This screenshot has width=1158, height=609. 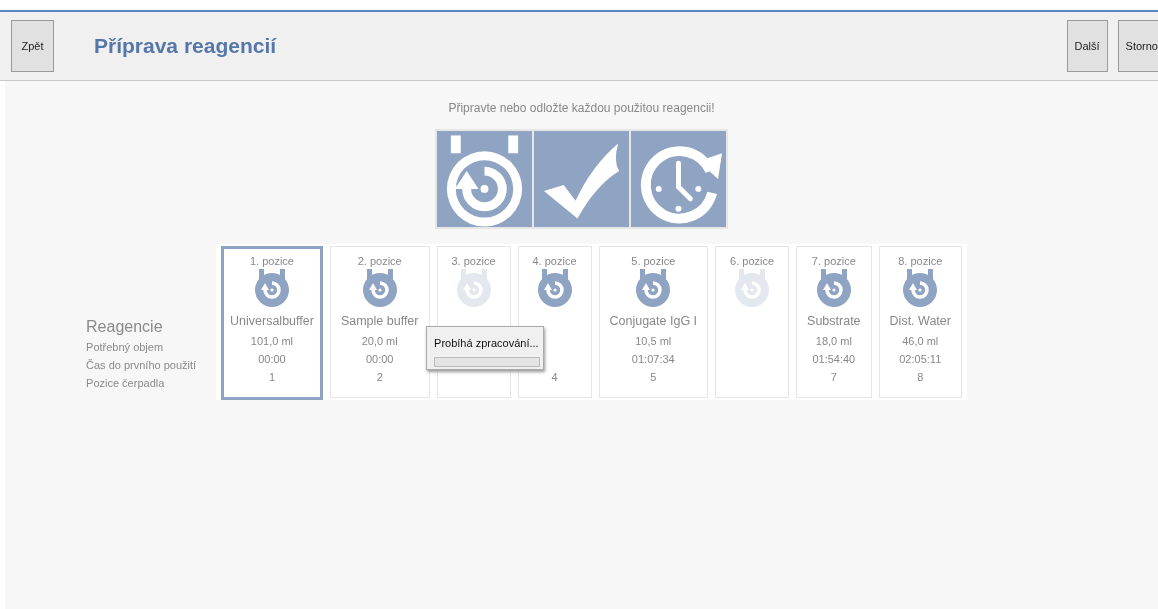 What do you see at coordinates (272, 341) in the screenshot?
I see `volume-value: 101,0 ml` at bounding box center [272, 341].